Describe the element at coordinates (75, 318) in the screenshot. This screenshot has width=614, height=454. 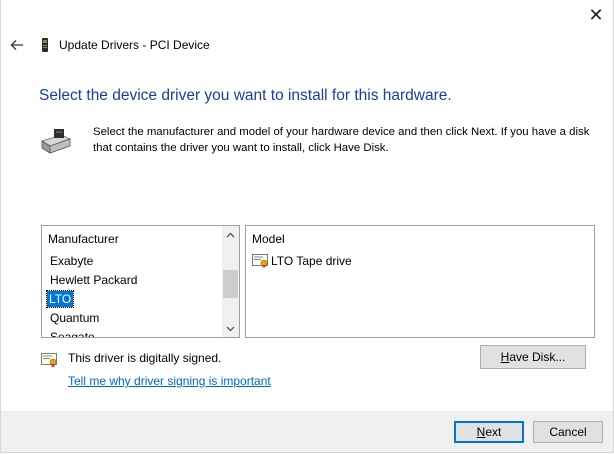
I see `list-item-label: Quantum` at that location.